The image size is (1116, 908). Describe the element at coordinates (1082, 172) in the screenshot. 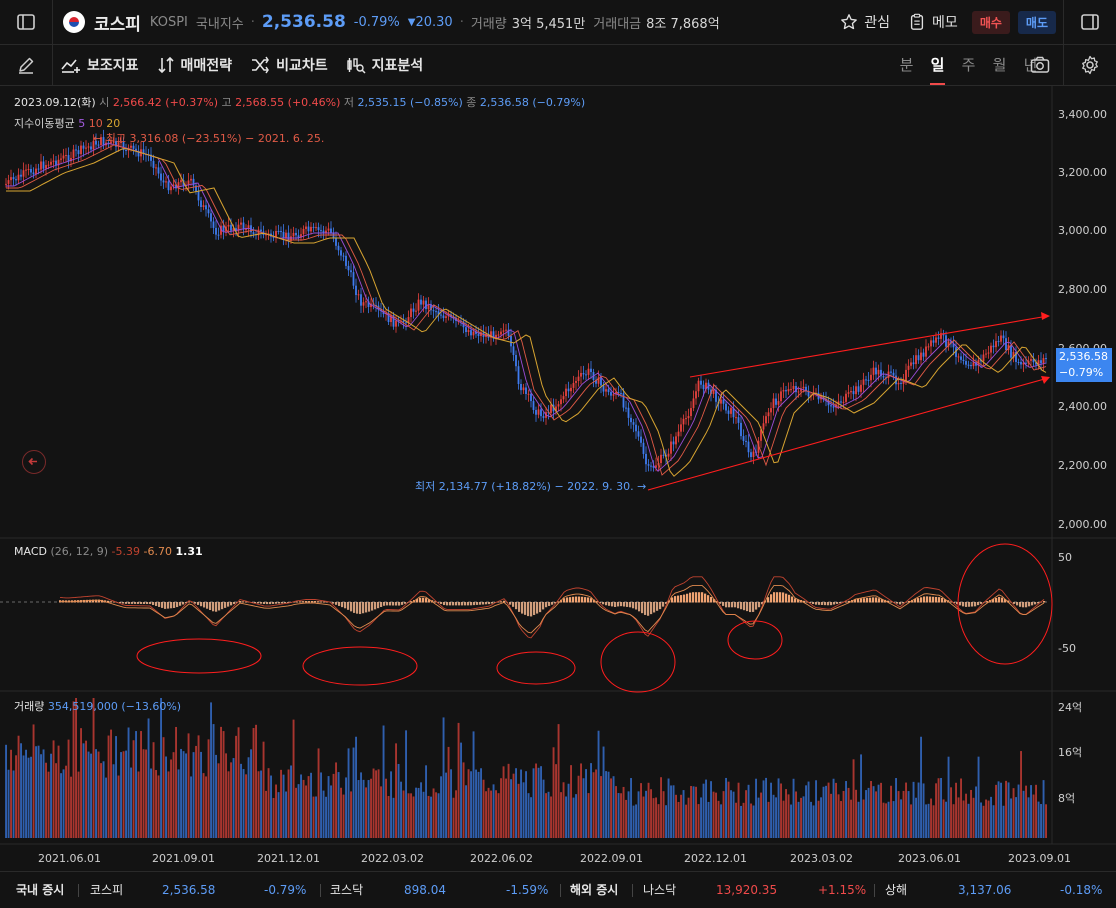

I see `price-axis-label: 3,200.00` at that location.